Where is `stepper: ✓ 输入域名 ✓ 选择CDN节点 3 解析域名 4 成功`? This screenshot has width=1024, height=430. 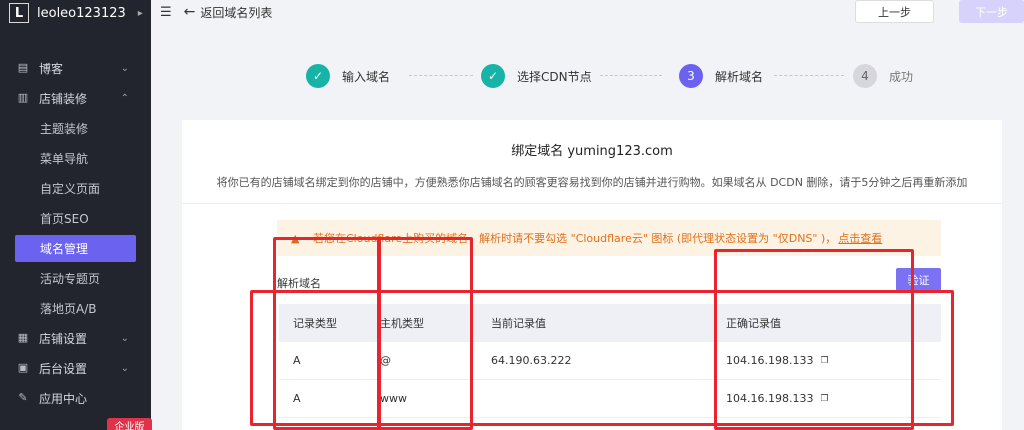
stepper: ✓ 输入域名 ✓ 选择CDN节点 3 解析域名 4 成功 is located at coordinates (626, 76).